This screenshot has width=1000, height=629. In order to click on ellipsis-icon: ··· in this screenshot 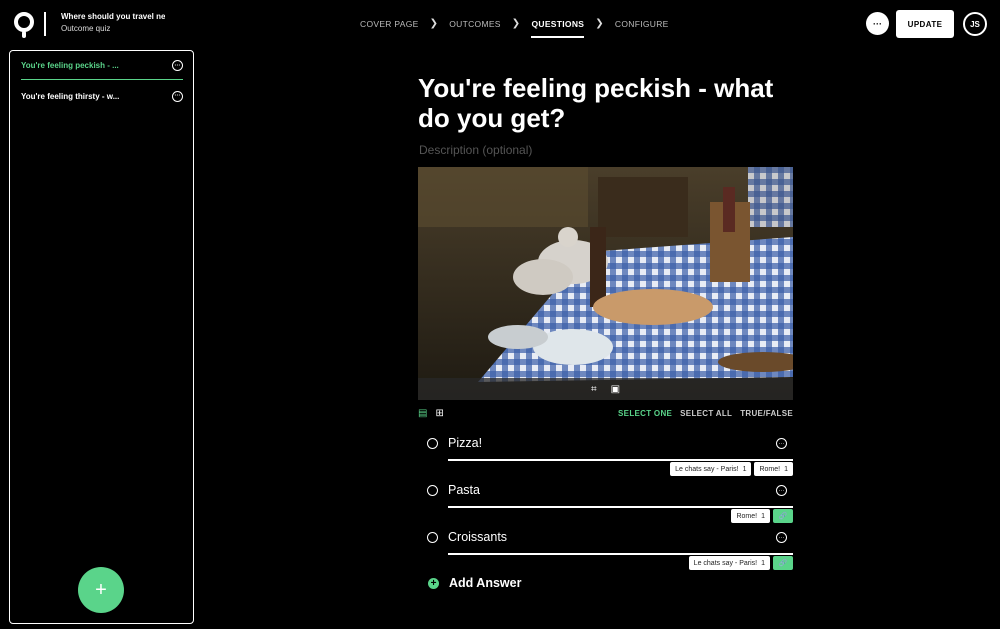, I will do `click(877, 23)`.